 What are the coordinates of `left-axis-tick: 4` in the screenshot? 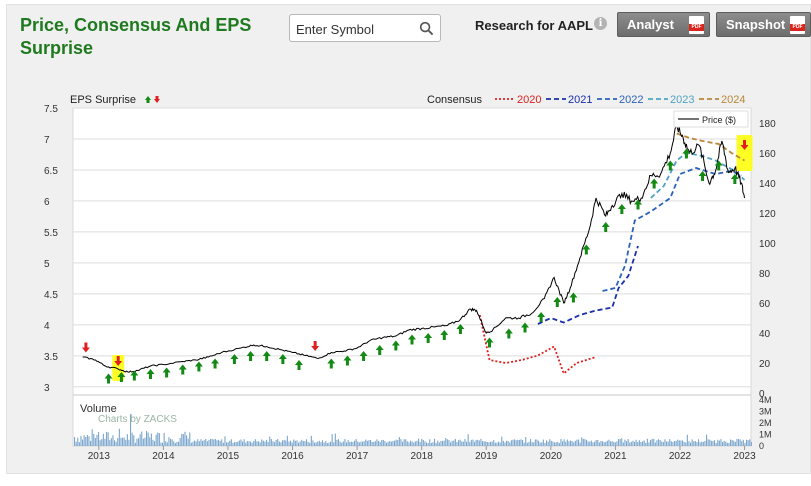 It's located at (47, 326).